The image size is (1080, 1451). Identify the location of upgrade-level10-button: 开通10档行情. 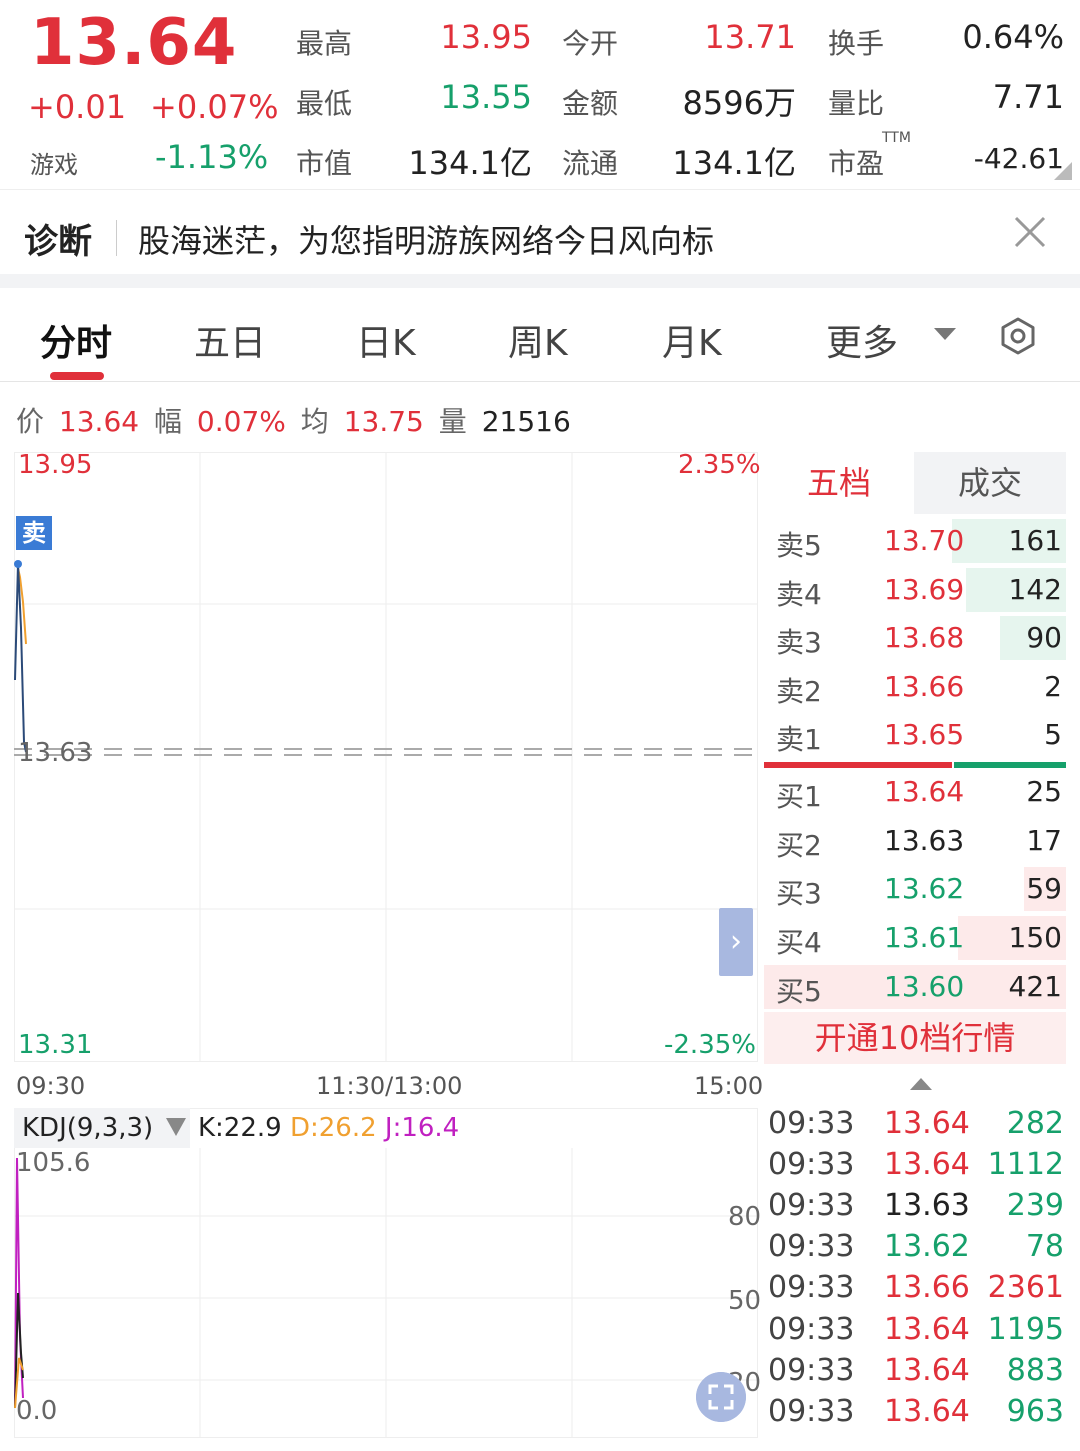
(915, 1038).